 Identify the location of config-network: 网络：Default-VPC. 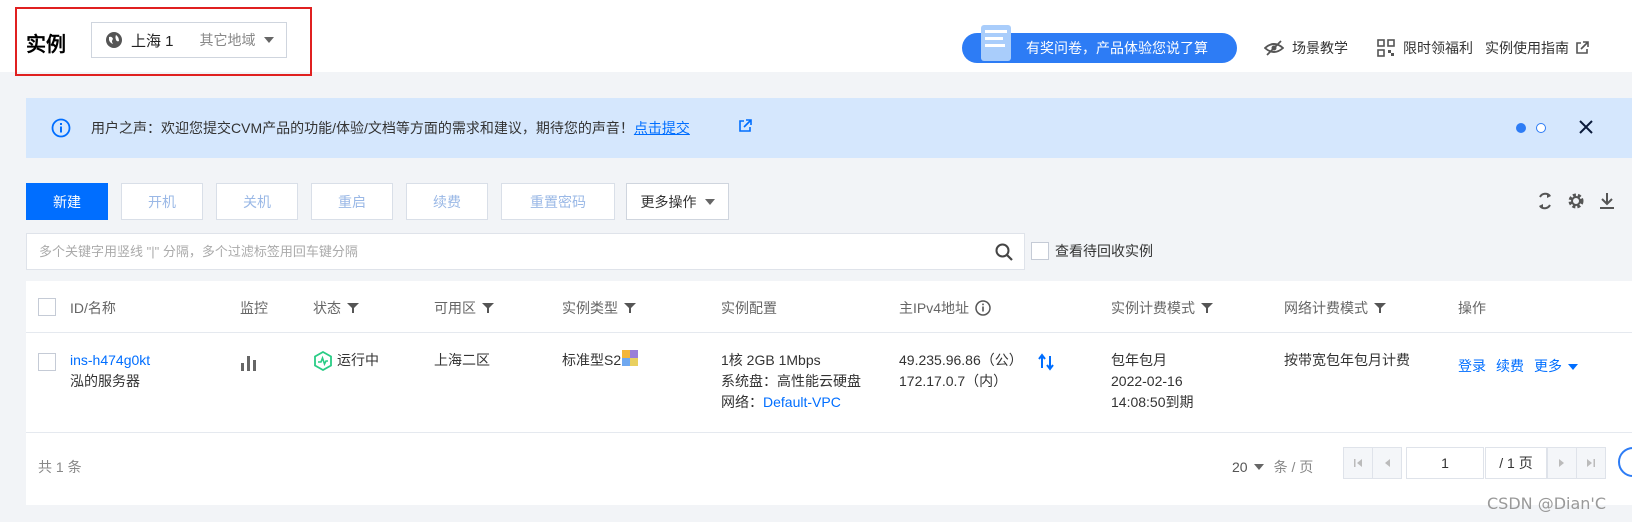
(781, 402).